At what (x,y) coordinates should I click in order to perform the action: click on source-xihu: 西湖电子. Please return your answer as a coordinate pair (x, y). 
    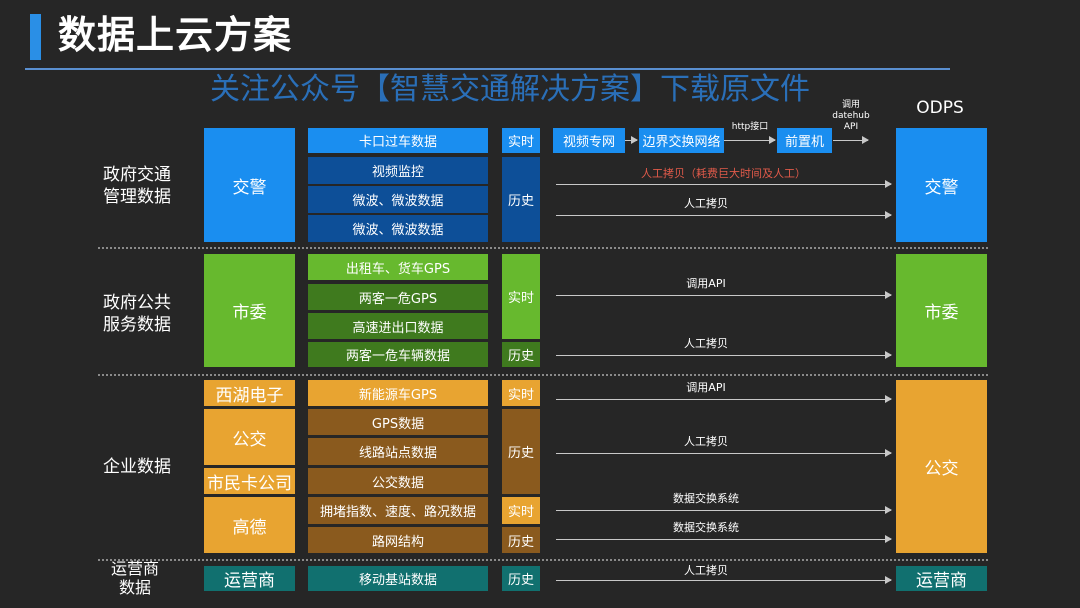
    Looking at the image, I should click on (249, 393).